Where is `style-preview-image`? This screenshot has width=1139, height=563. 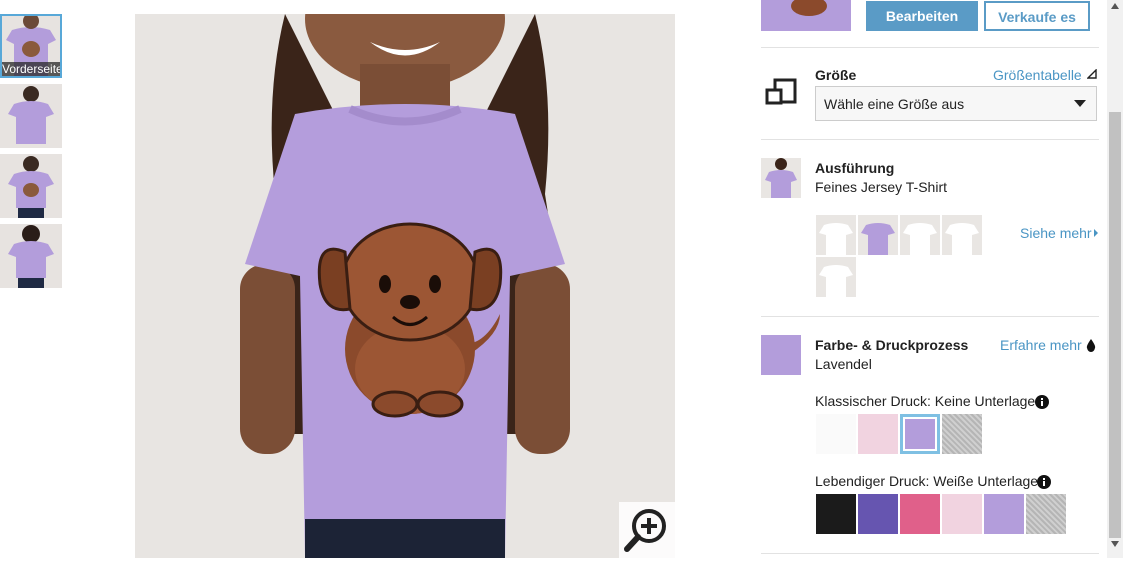 style-preview-image is located at coordinates (781, 178).